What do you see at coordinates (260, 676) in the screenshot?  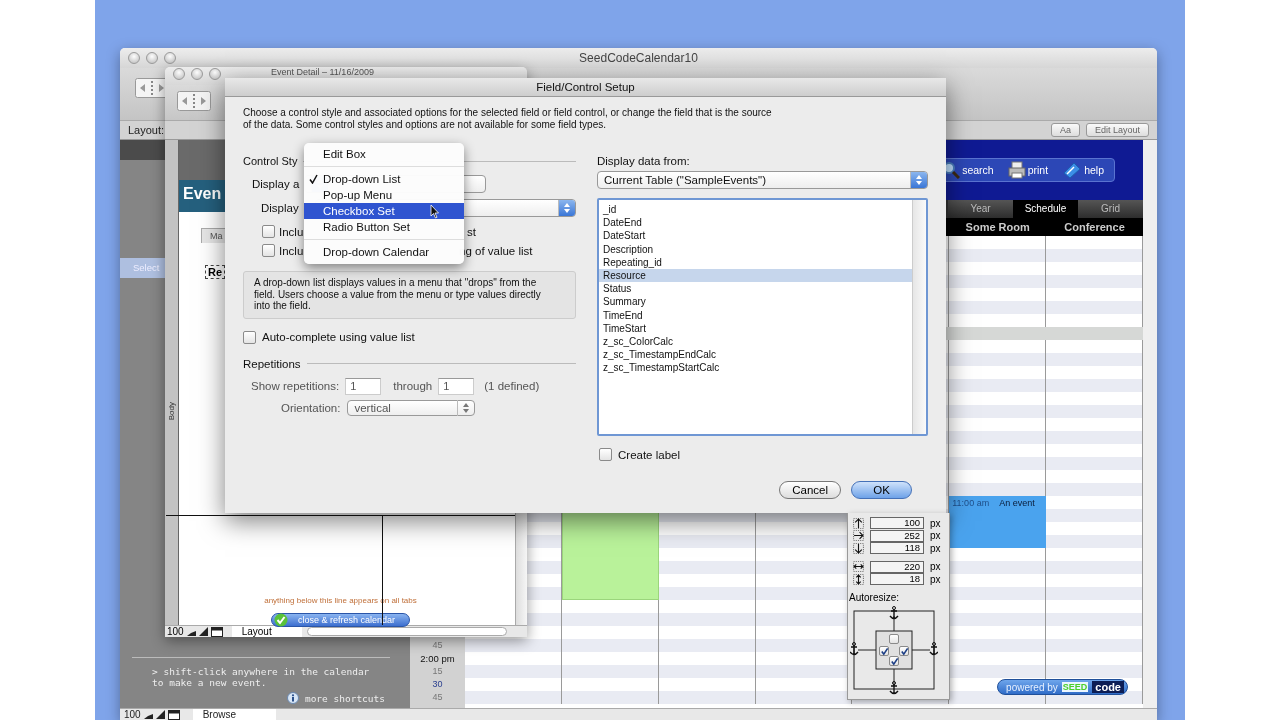 I see `shortcut-hint: > shift-click anywhere in the calendar to make a new event.` at bounding box center [260, 676].